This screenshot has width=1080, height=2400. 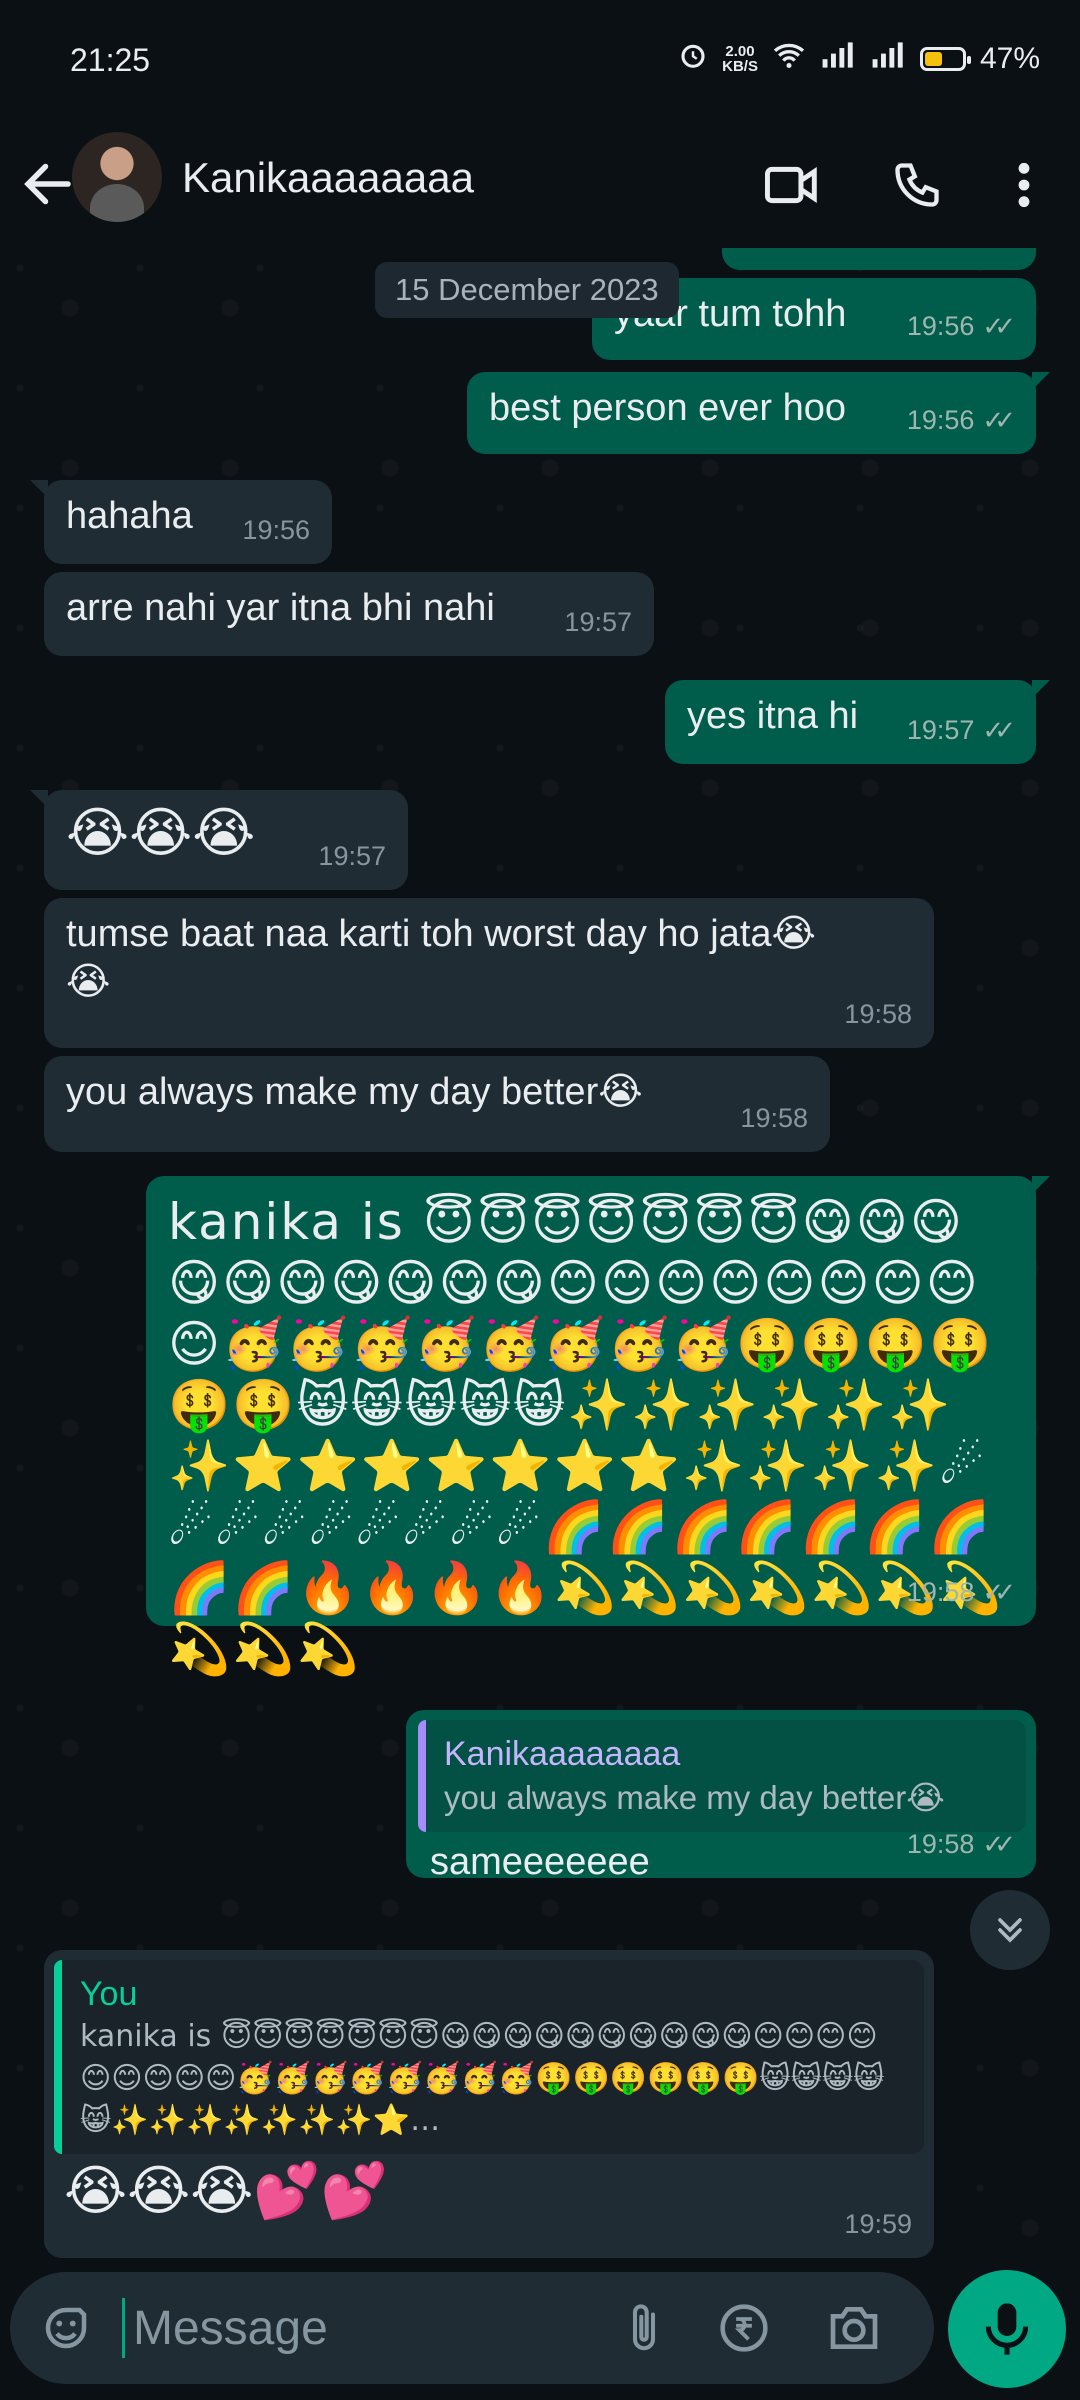 What do you see at coordinates (1009, 58) in the screenshot?
I see `battery-percent: 47%` at bounding box center [1009, 58].